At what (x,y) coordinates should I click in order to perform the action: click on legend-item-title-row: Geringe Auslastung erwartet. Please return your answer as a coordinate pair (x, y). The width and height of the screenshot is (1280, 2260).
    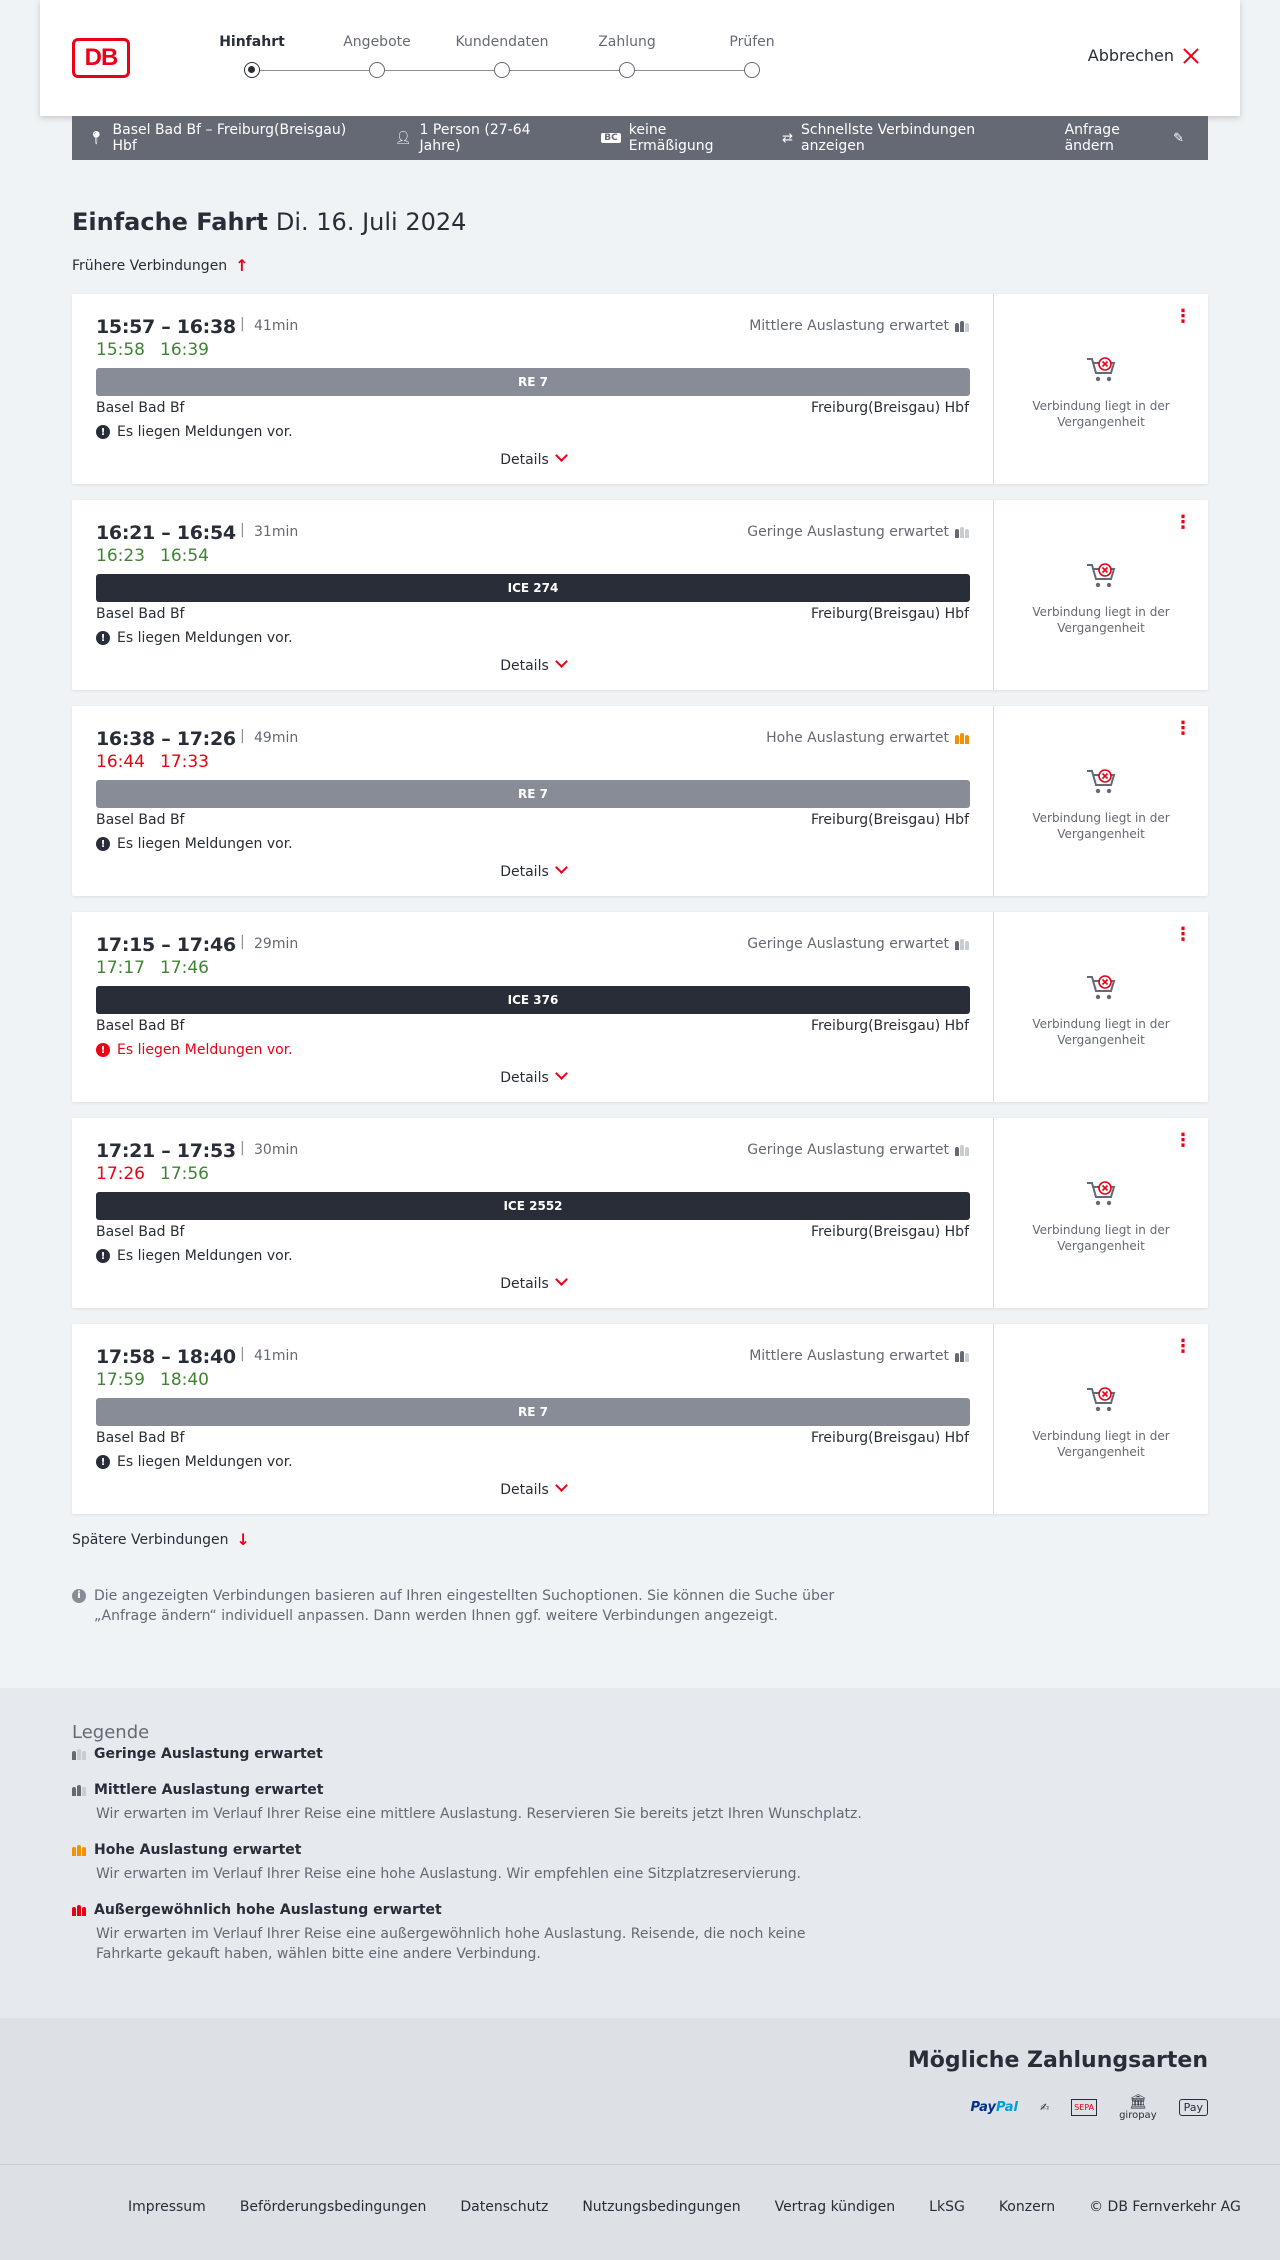
    Looking at the image, I should click on (472, 1754).